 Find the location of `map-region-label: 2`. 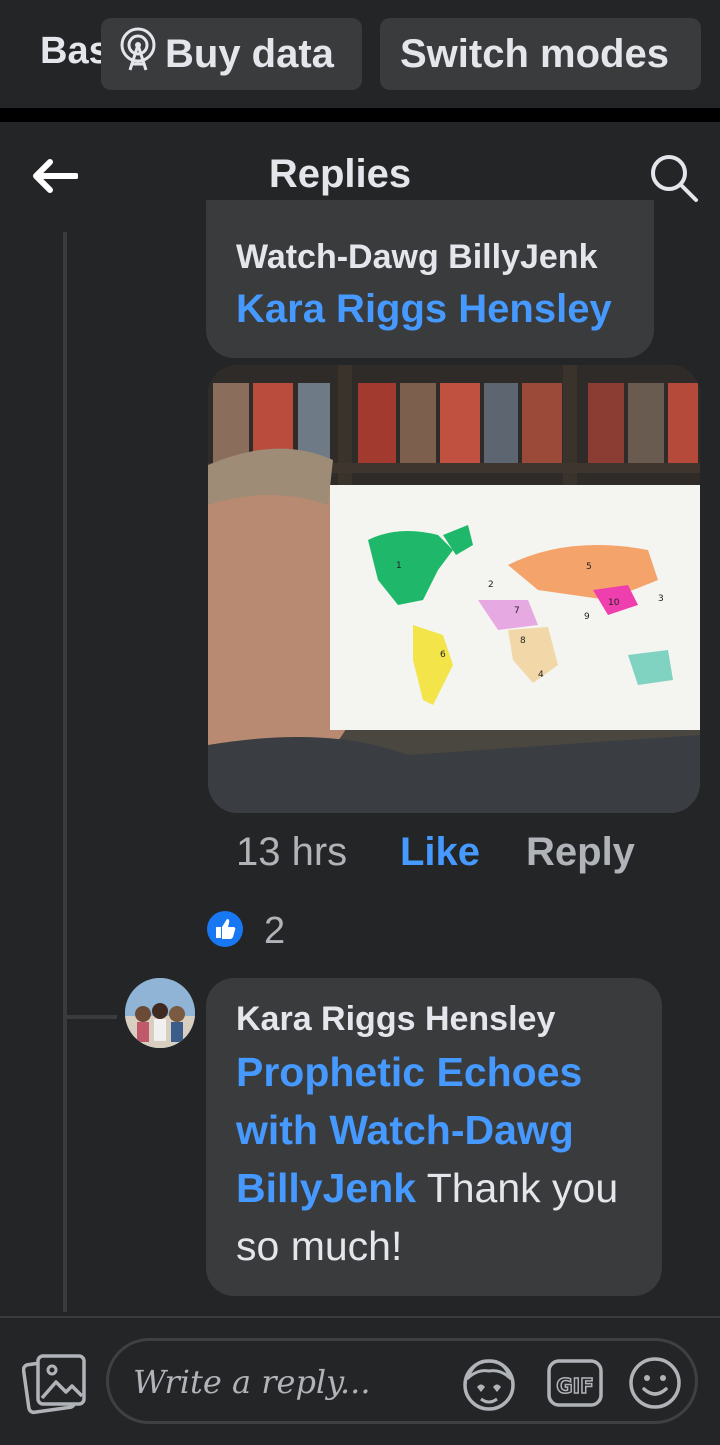

map-region-label: 2 is located at coordinates (491, 585).